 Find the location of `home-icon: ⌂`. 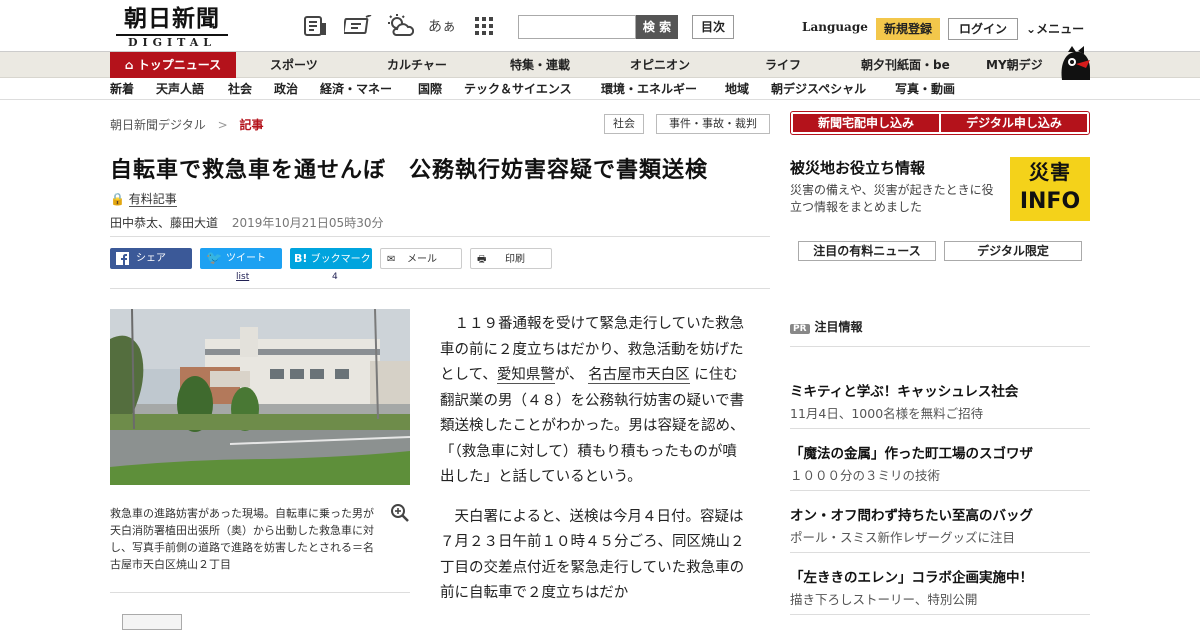

home-icon: ⌂ is located at coordinates (131, 65).